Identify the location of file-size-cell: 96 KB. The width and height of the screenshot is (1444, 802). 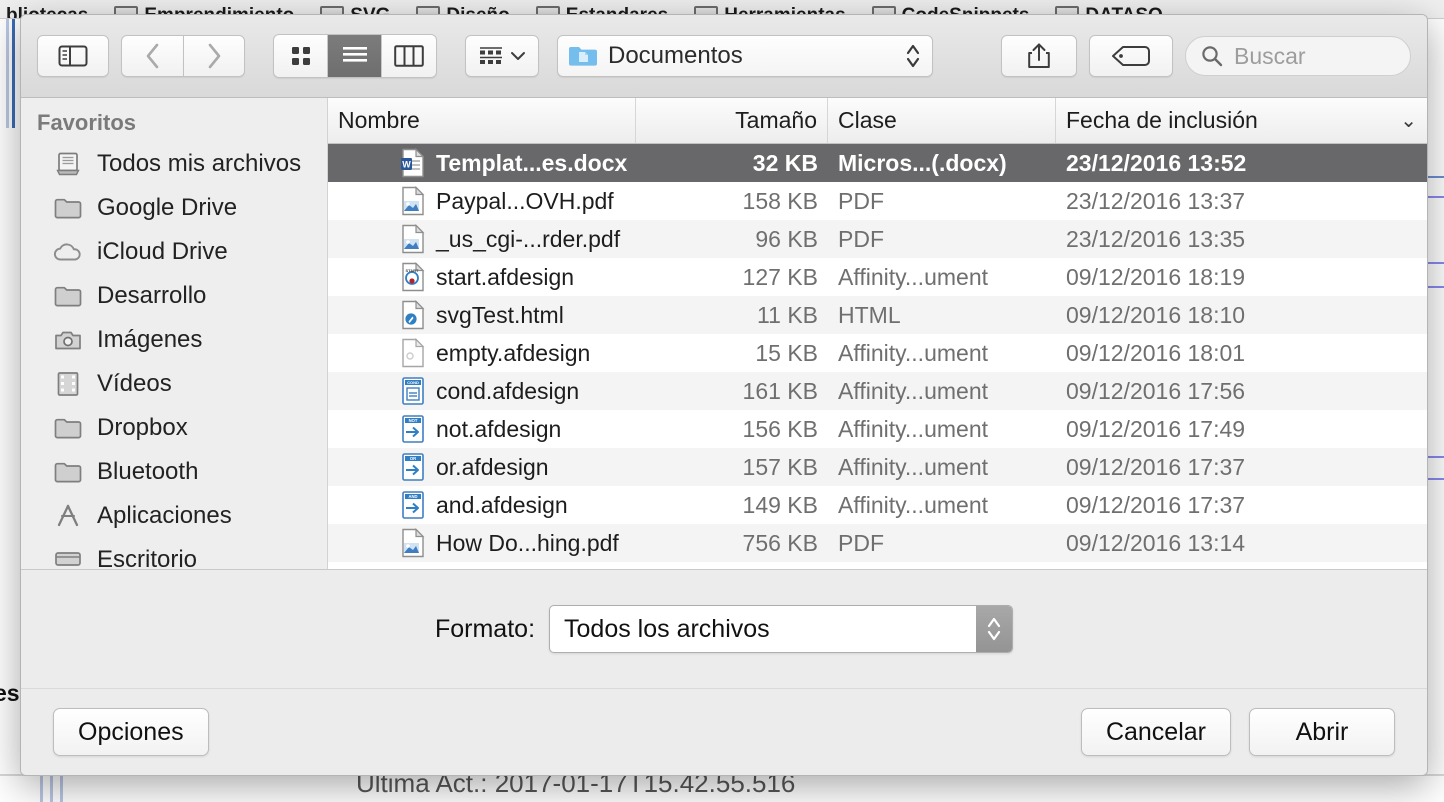
(786, 238).